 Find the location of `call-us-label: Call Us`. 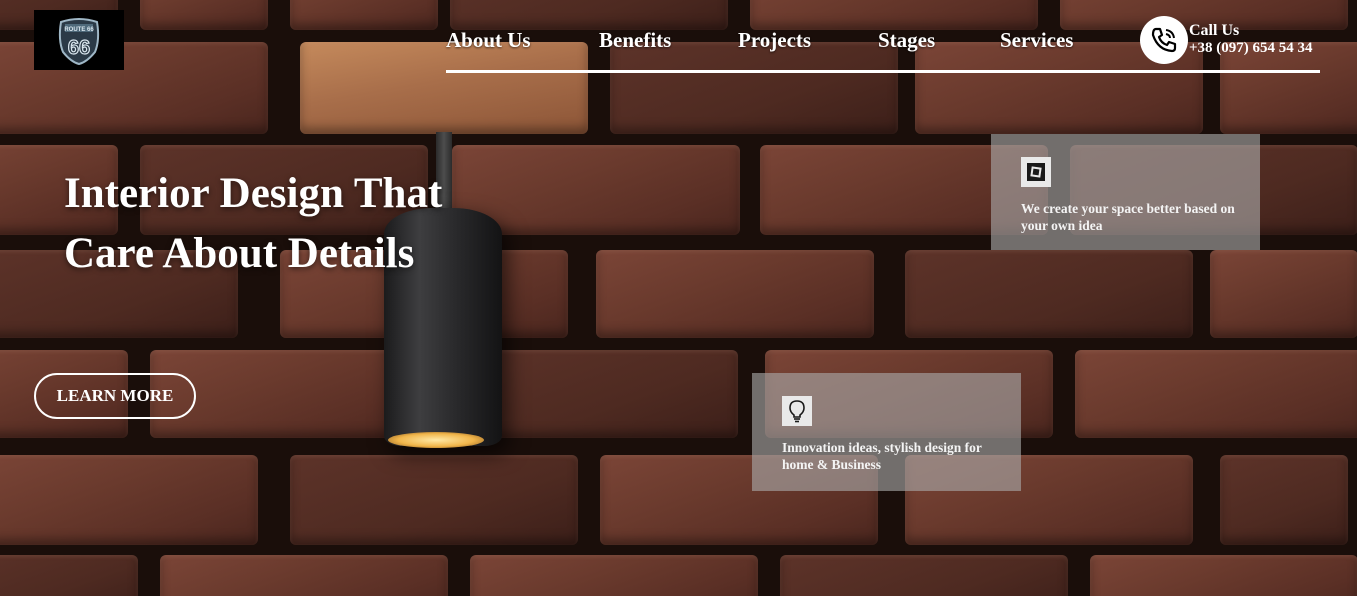

call-us-label: Call Us is located at coordinates (1214, 30).